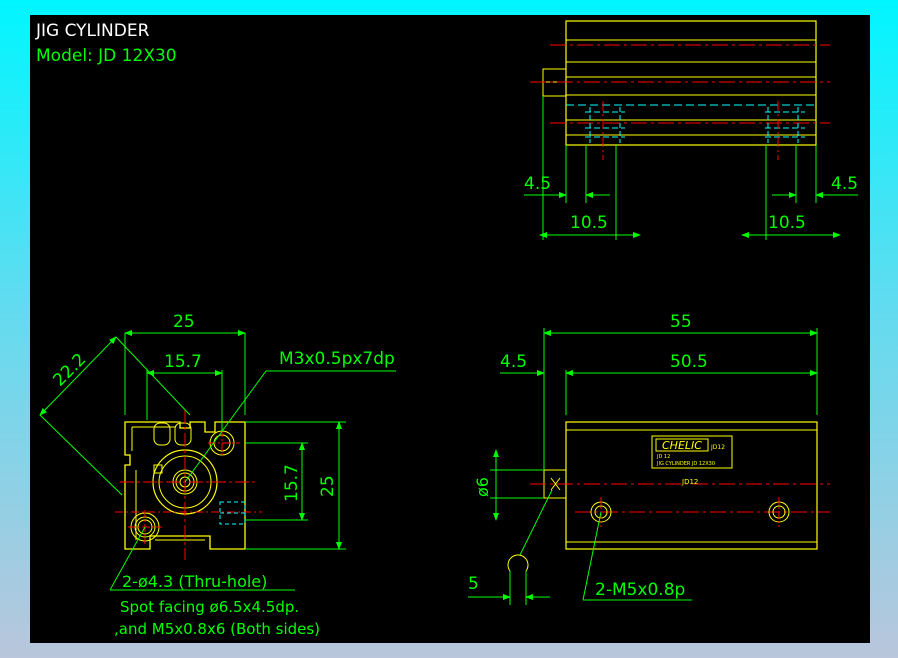 The image size is (898, 658). I want to click on side-dim-wrench: 5, so click(473, 584).